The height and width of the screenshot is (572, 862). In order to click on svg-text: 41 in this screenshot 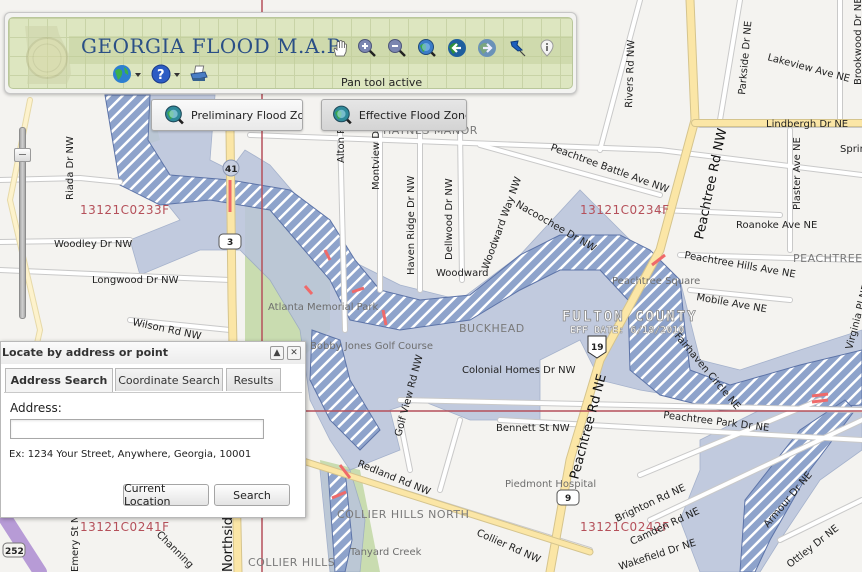, I will do `click(231, 170)`.